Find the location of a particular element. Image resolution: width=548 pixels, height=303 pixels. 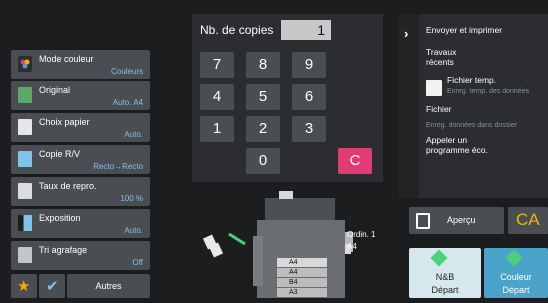

setting-label: Original is located at coordinates (55, 90).